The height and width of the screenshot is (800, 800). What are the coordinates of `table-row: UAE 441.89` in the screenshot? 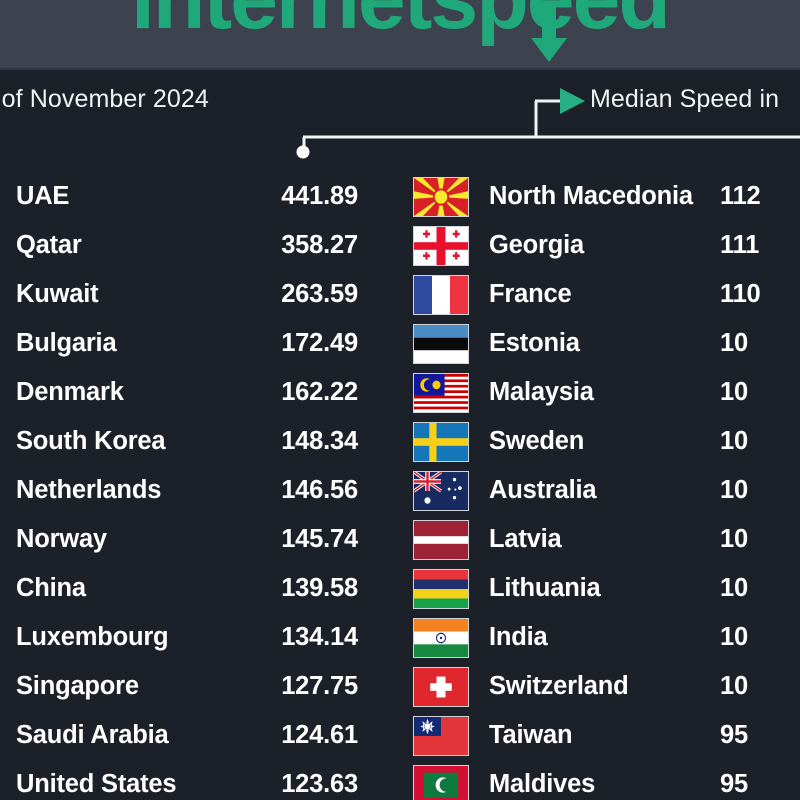 It's located at (200, 196).